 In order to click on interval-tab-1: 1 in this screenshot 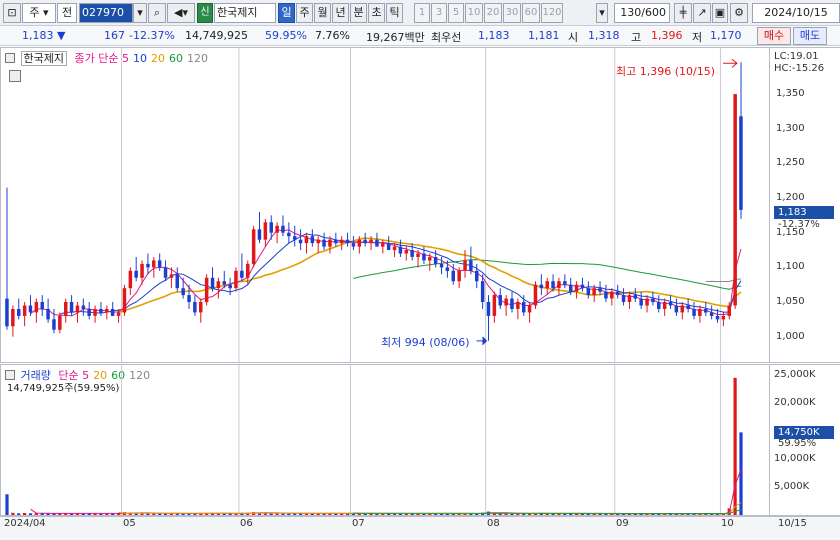, I will do `click(422, 13)`.